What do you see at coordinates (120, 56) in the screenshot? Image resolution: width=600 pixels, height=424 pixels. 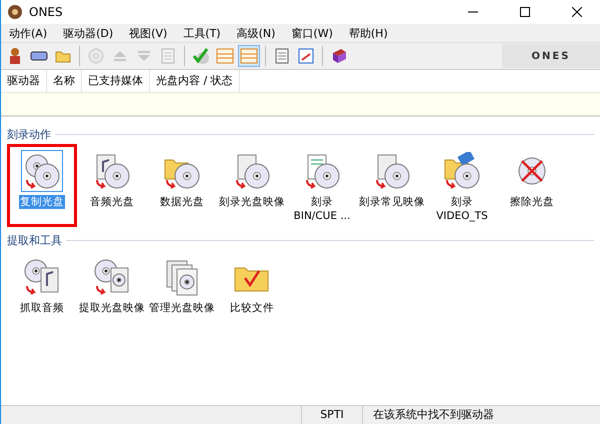 I see `eject-icon` at bounding box center [120, 56].